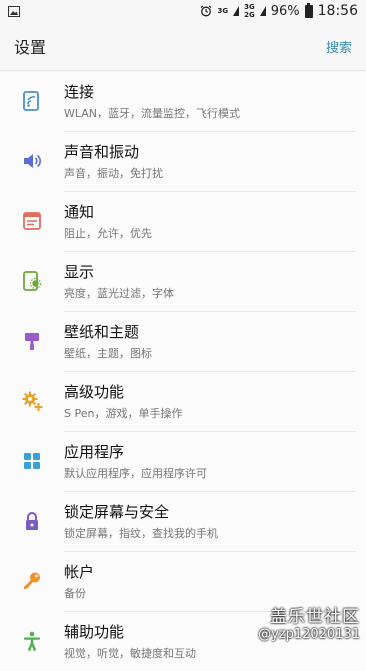  Describe the element at coordinates (223, 10) in the screenshot. I see `network-type-sim1: 3G` at that location.